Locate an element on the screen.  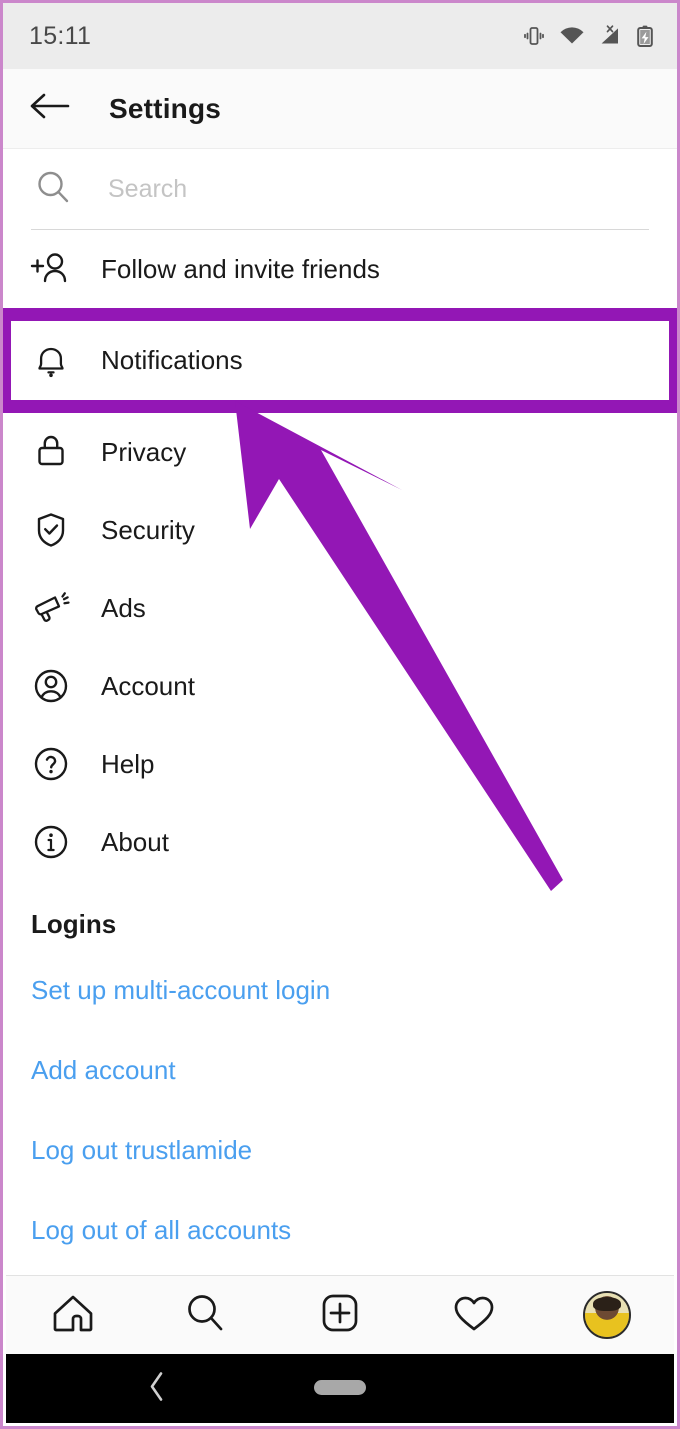
status-bar: 15:11 is located at coordinates (340, 36).